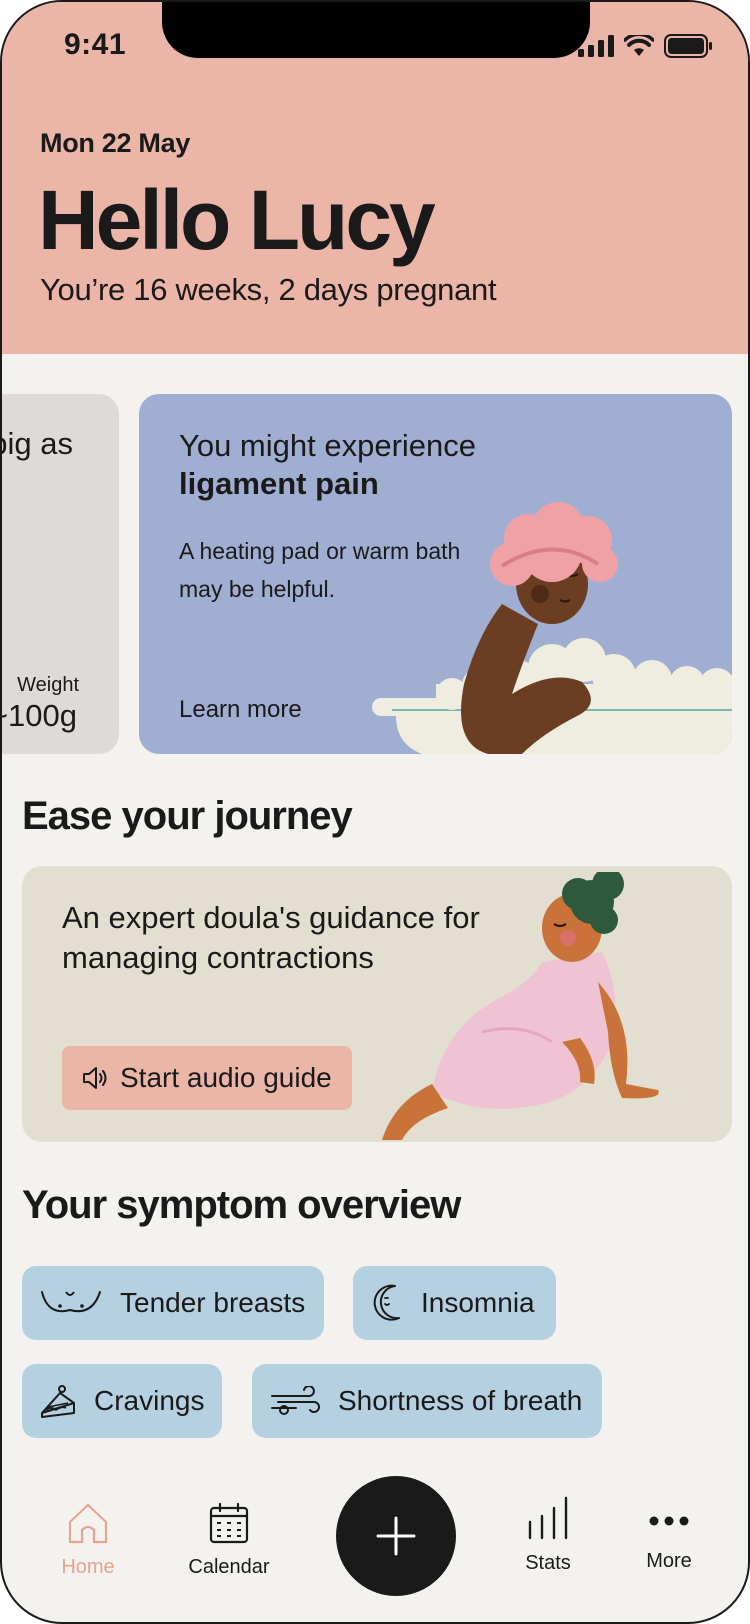 The width and height of the screenshot is (750, 1624). I want to click on date-label: Mon 22 May, so click(115, 143).